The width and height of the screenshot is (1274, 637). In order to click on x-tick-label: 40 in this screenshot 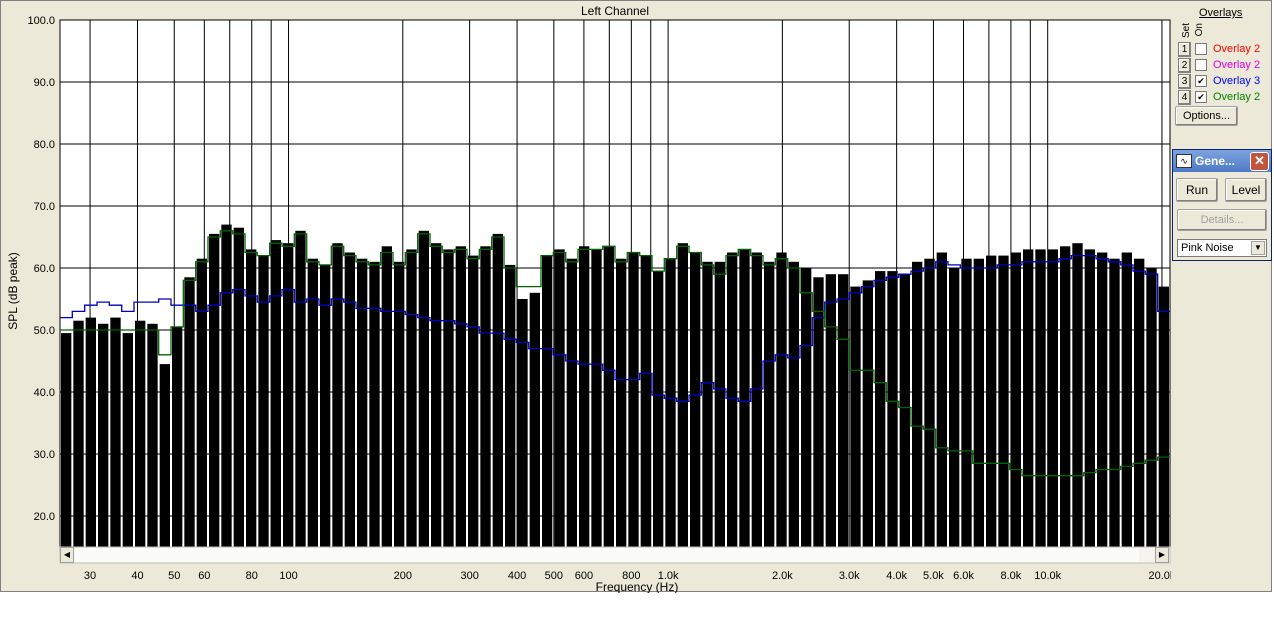, I will do `click(137, 576)`.